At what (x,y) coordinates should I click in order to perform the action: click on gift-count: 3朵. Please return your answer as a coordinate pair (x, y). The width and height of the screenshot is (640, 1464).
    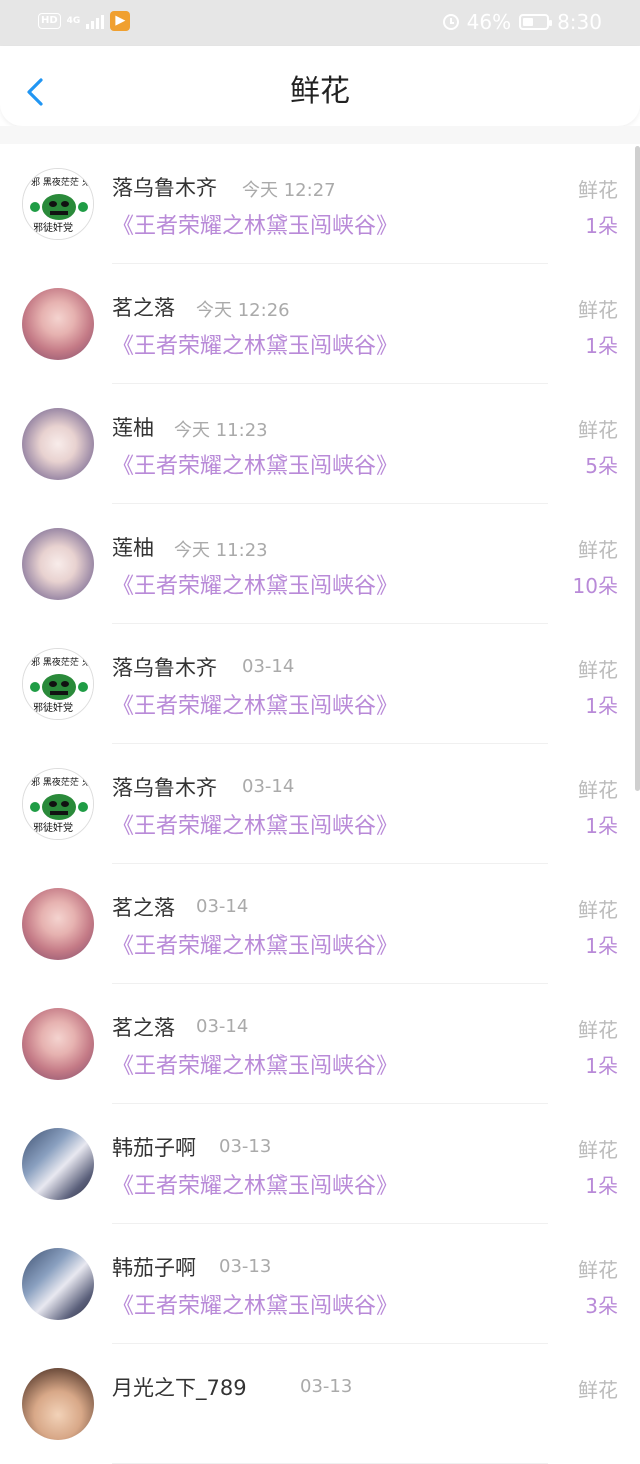
    Looking at the image, I should click on (601, 1306).